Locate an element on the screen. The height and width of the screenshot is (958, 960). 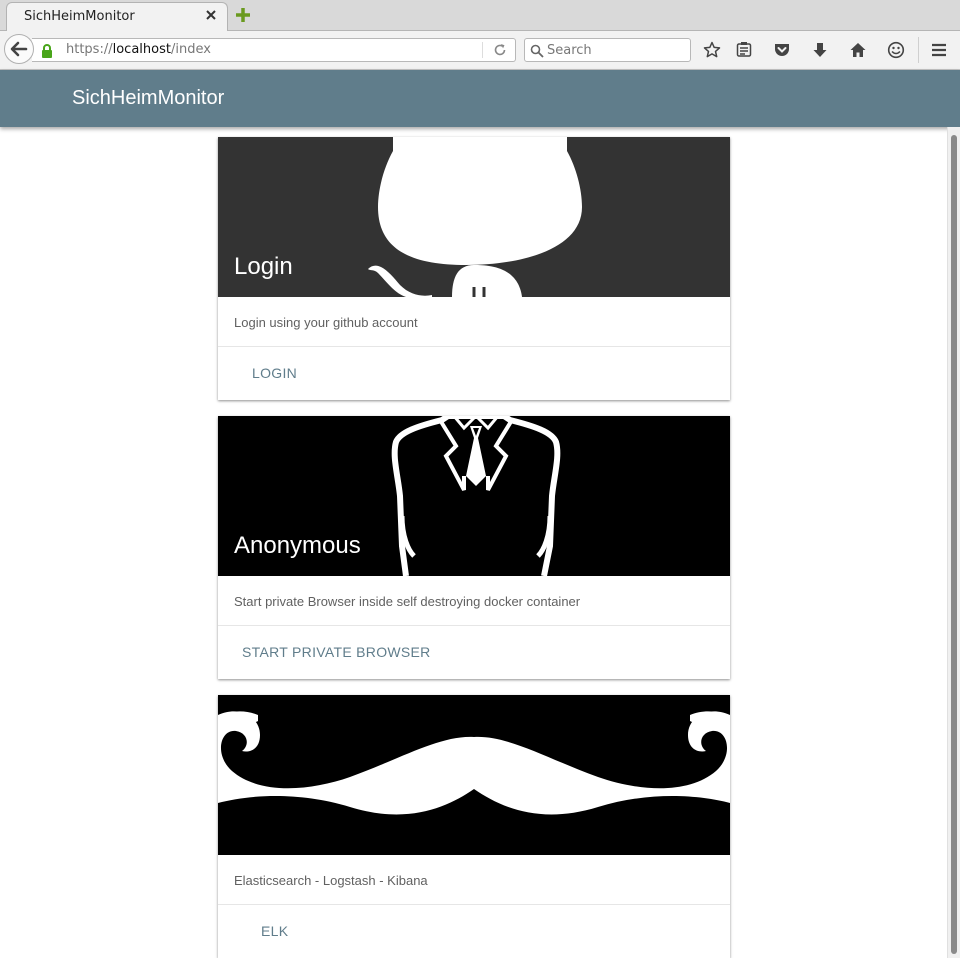
url-bar: https://localhost/index is located at coordinates (274, 50).